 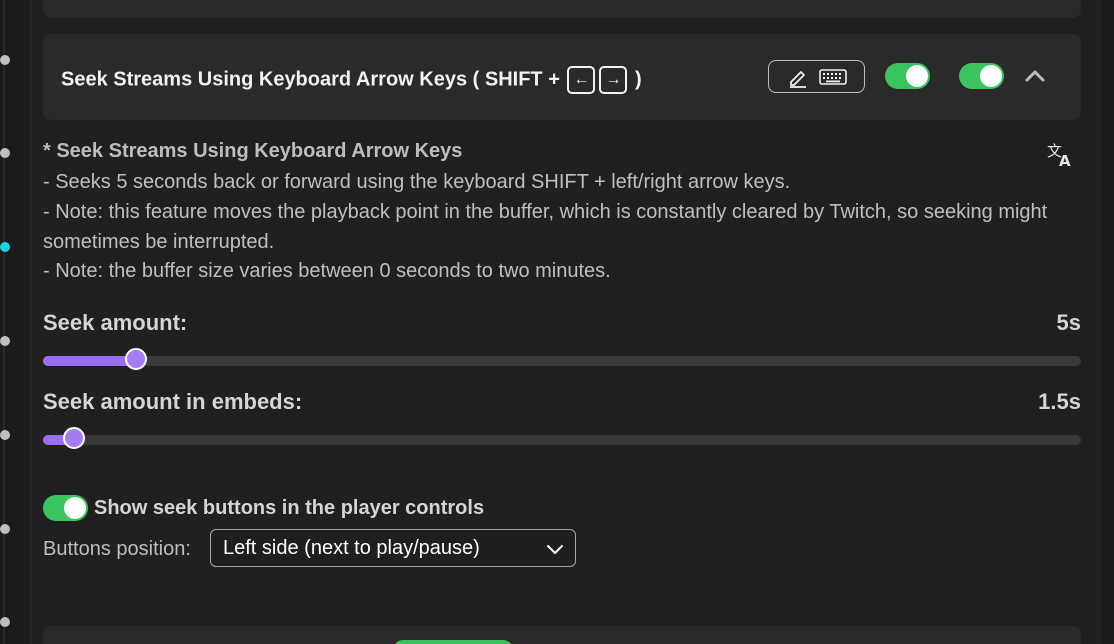 I want to click on seek-amount-value: 5s, so click(x=1068, y=322).